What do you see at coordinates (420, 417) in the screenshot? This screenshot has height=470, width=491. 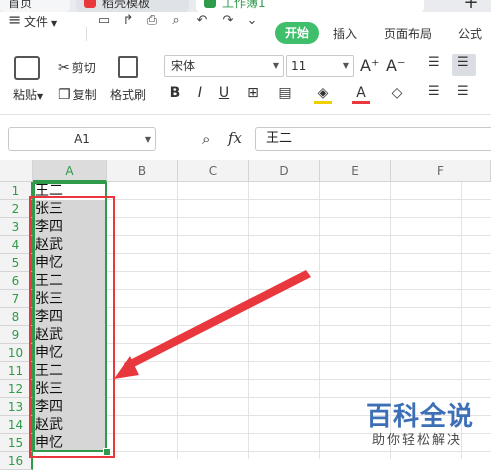 I see `watermark-title: 百科全说` at bounding box center [420, 417].